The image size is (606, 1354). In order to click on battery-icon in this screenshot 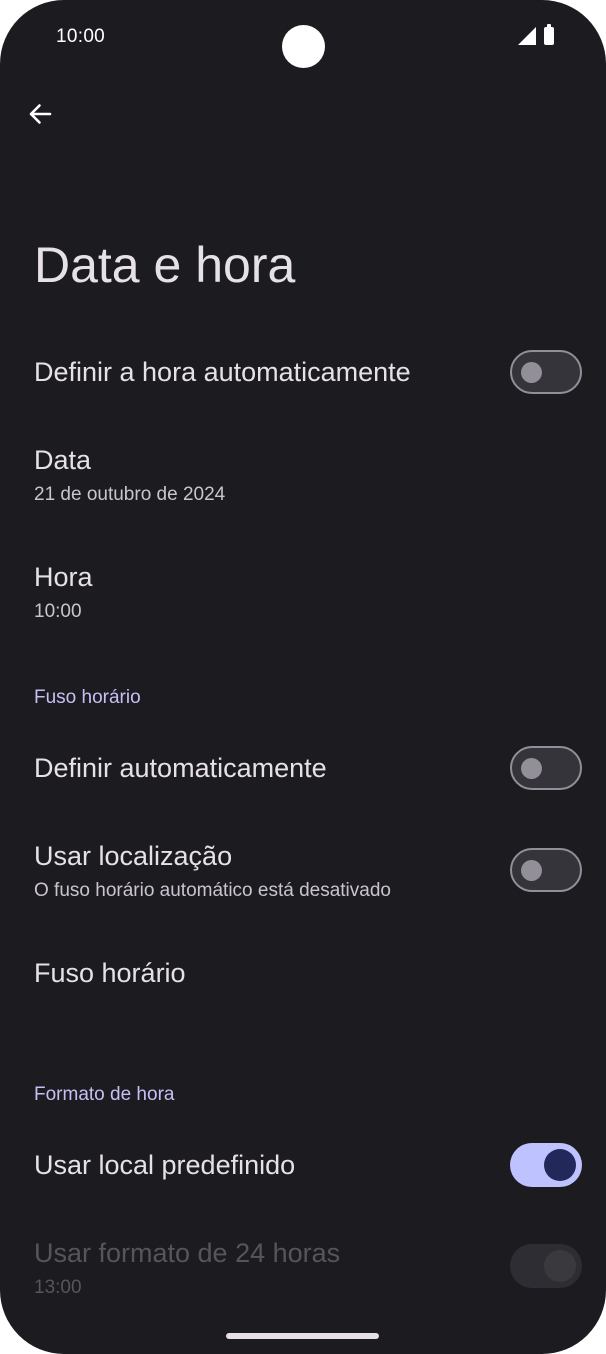, I will do `click(549, 34)`.